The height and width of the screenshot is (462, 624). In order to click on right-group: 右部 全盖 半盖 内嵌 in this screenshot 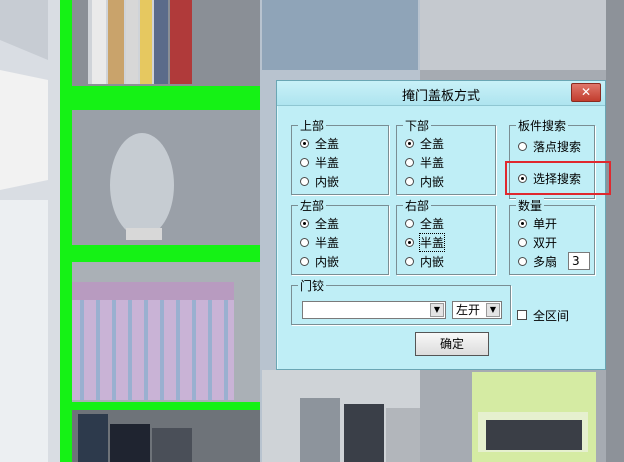, I will do `click(446, 236)`.